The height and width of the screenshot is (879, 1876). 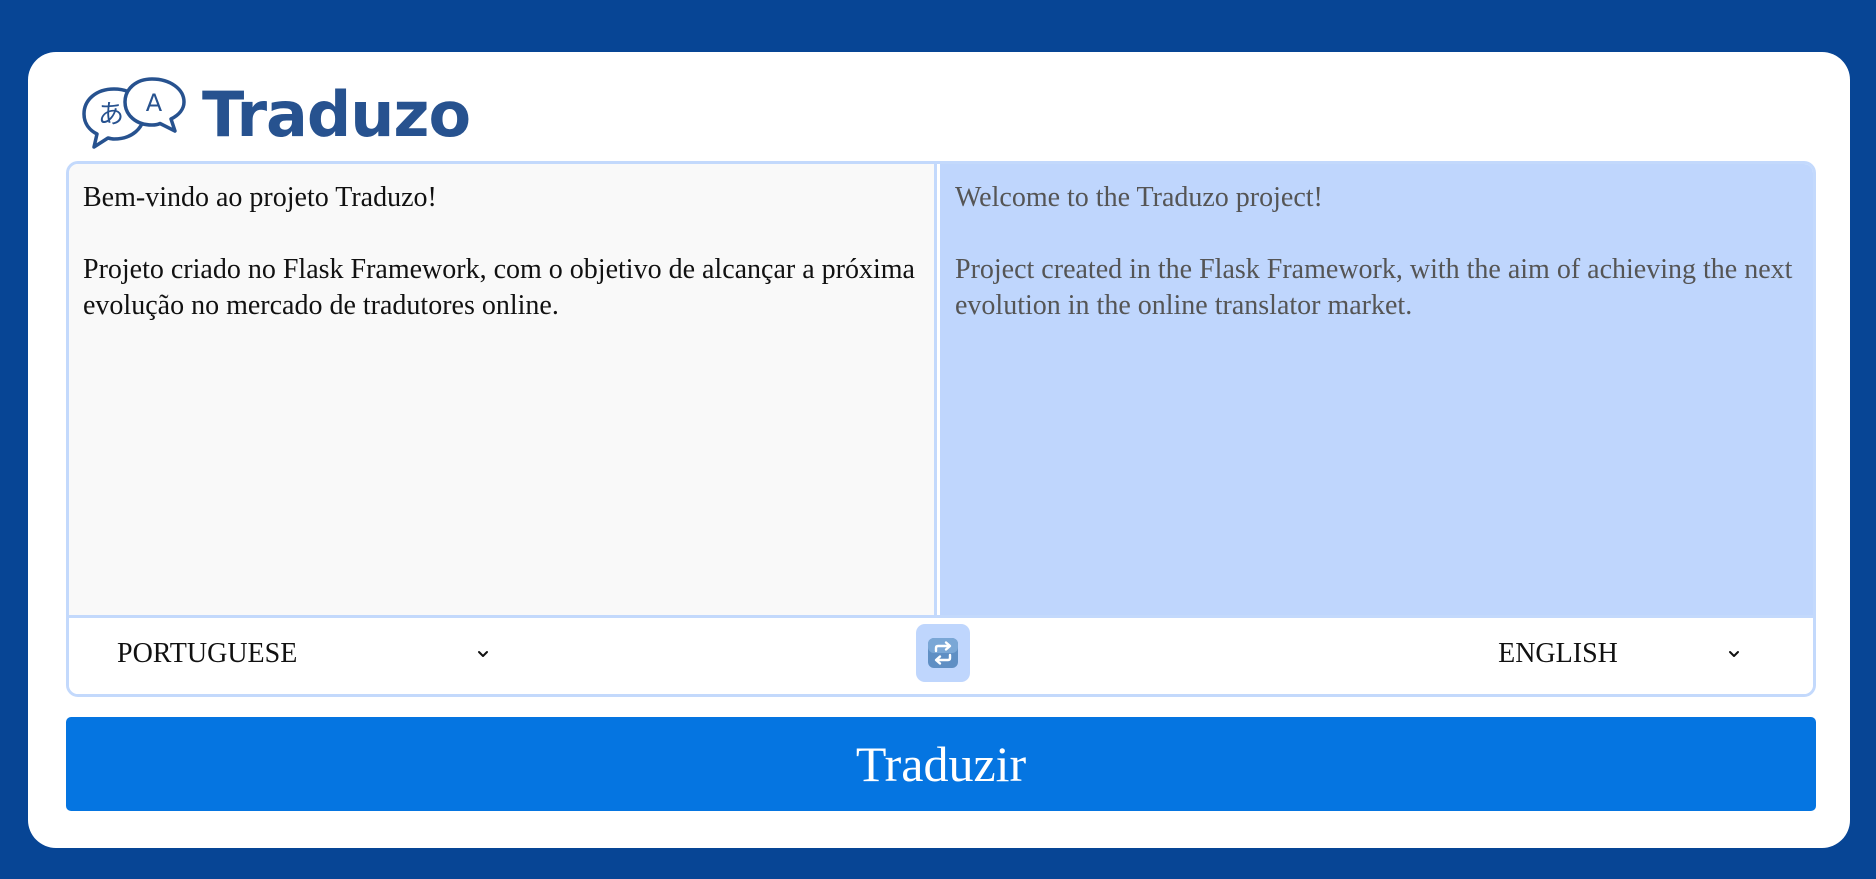 I want to click on swap-languages-button, so click(x=943, y=653).